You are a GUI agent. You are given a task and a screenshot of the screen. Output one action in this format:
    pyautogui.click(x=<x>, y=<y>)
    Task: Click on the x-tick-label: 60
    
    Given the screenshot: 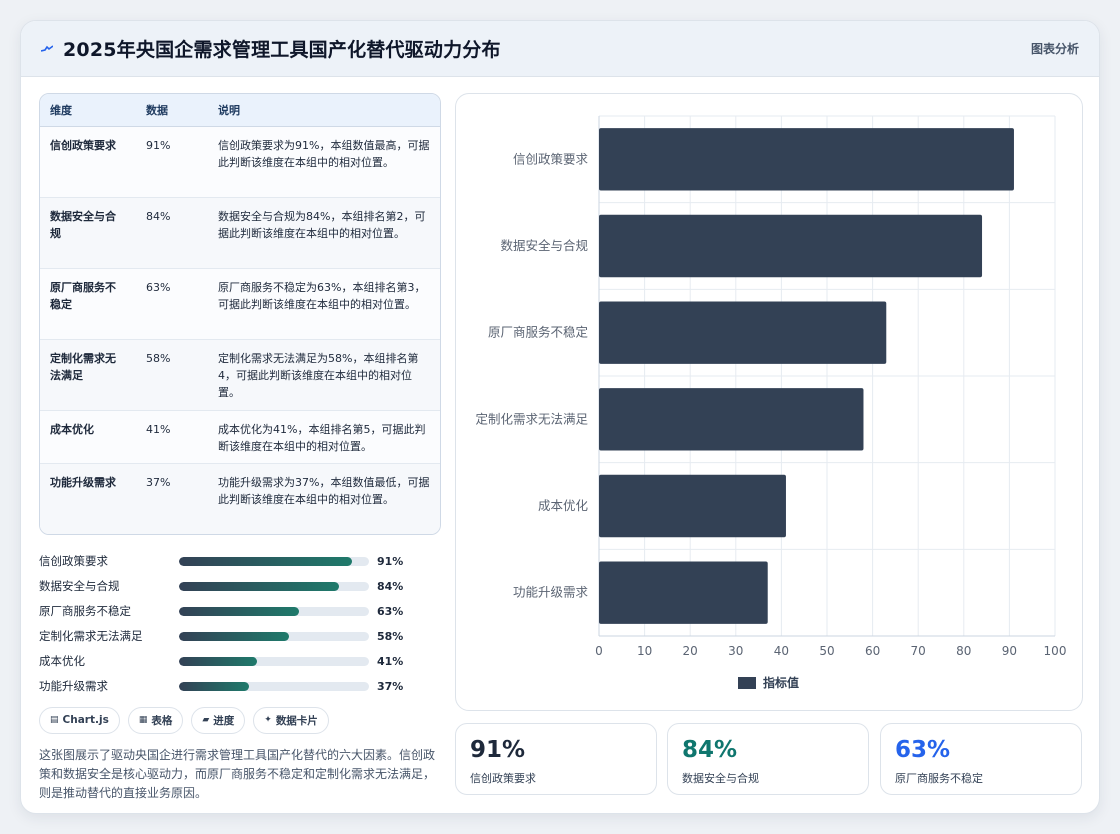 What is the action you would take?
    pyautogui.click(x=872, y=651)
    